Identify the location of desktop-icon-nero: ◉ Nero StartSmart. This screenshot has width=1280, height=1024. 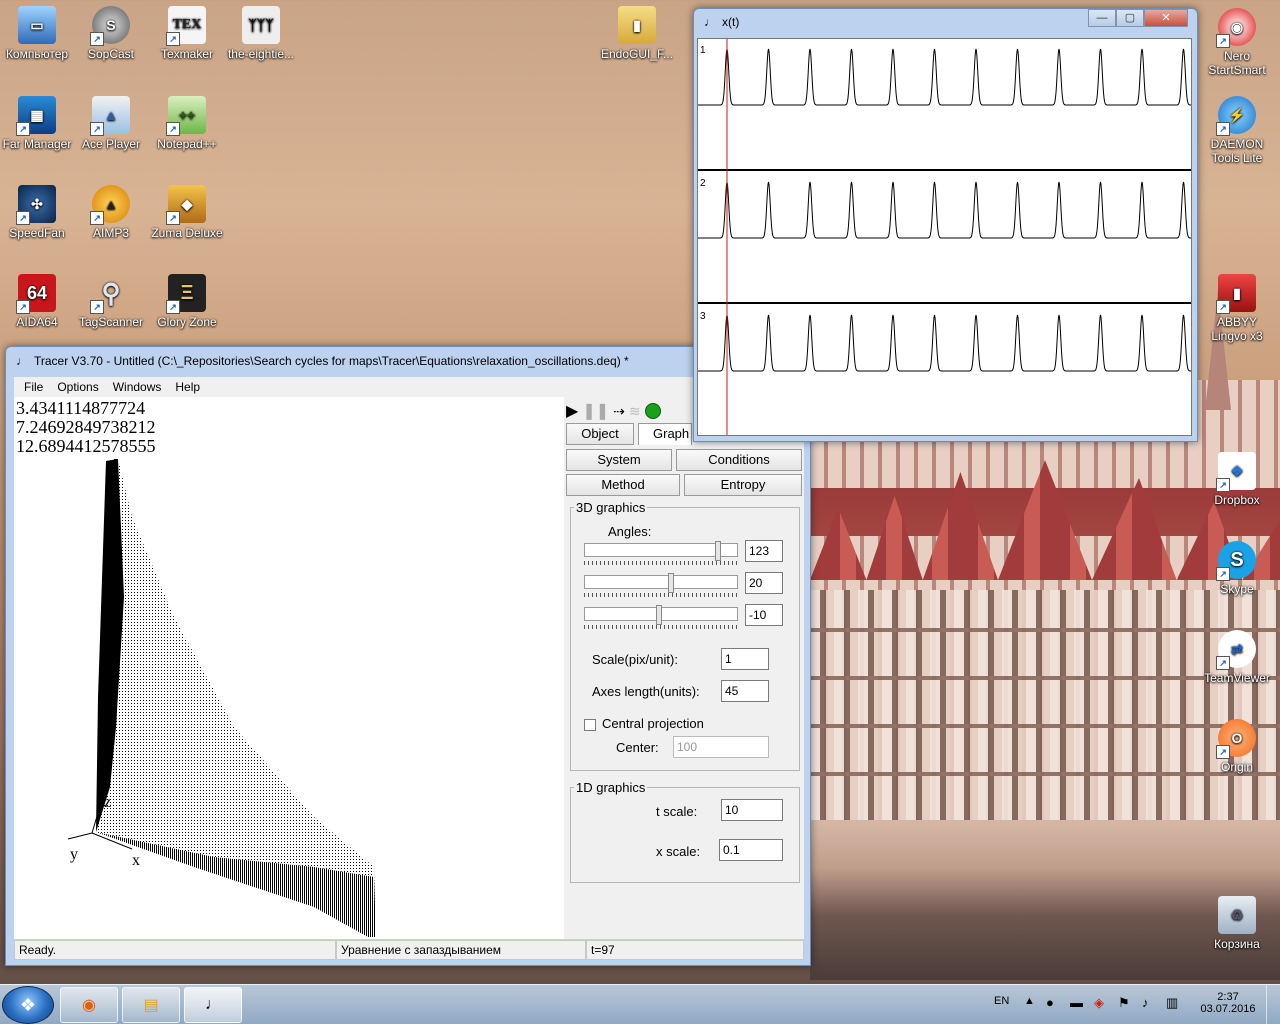
(1237, 42).